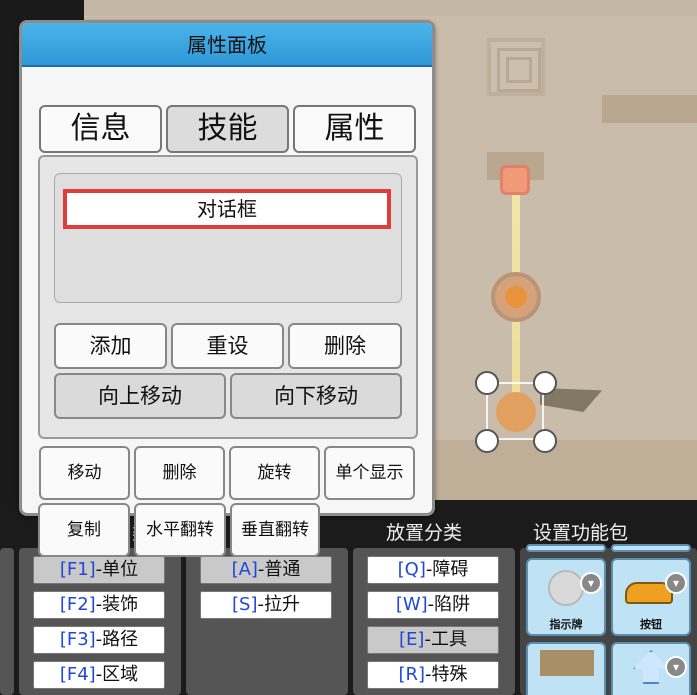 The image size is (697, 695). What do you see at coordinates (345, 346) in the screenshot?
I see `delete-item-button: 删除` at bounding box center [345, 346].